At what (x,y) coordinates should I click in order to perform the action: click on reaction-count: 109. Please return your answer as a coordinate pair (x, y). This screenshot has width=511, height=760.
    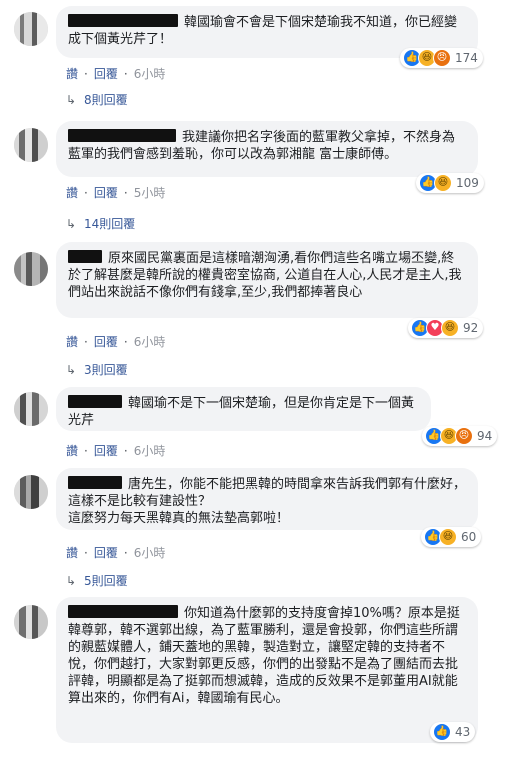
    Looking at the image, I should click on (467, 183).